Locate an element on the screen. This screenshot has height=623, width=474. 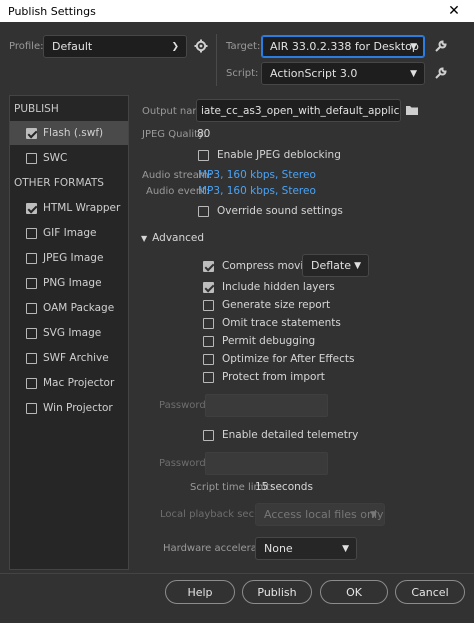
sidebar-item-swc: SWC is located at coordinates (69, 158).